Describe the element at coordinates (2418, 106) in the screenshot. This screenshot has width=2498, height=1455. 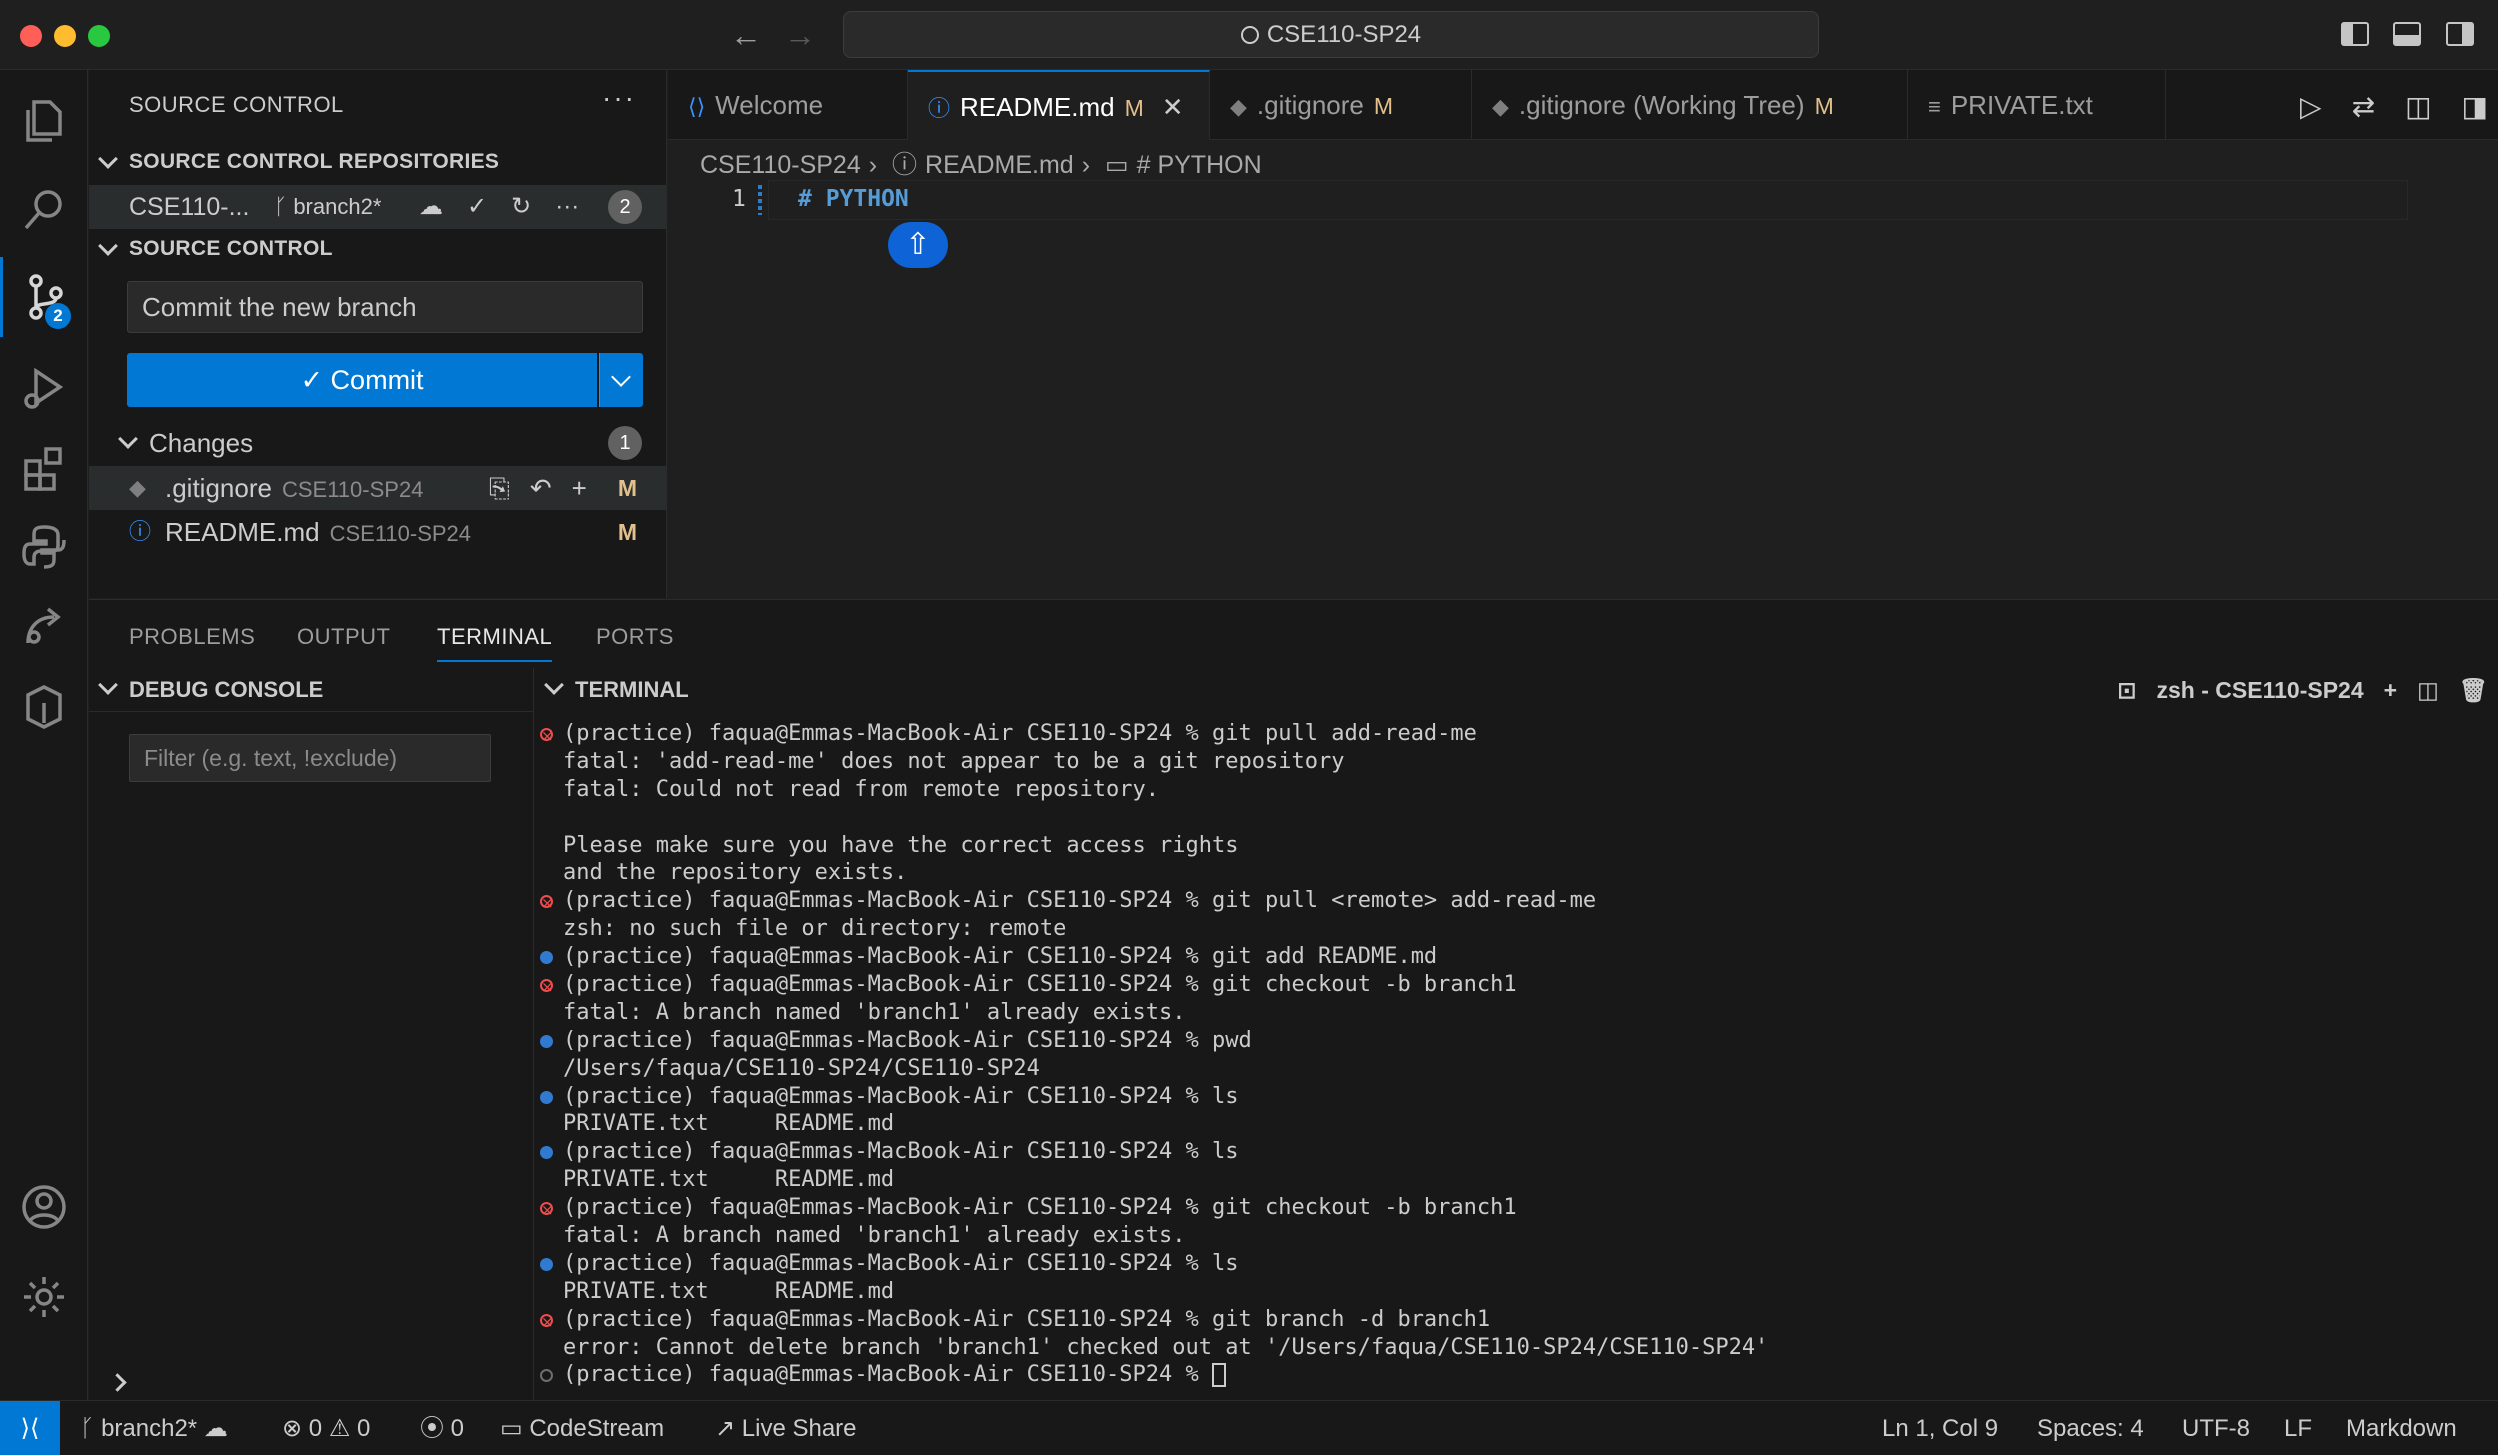
I see `open-preview-icon: ◫` at that location.